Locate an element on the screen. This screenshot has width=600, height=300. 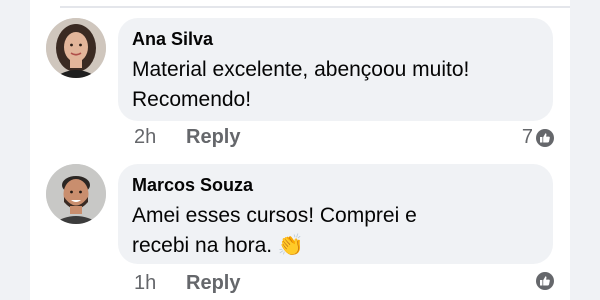
comment-meta: 1h Reply is located at coordinates (187, 283).